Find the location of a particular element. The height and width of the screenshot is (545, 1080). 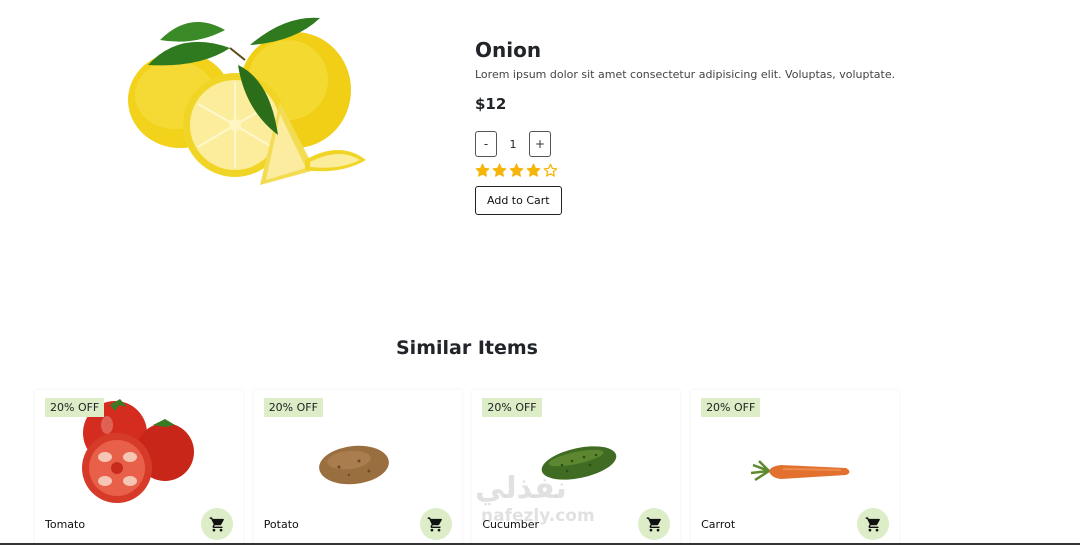

decrement-button: - is located at coordinates (486, 144).